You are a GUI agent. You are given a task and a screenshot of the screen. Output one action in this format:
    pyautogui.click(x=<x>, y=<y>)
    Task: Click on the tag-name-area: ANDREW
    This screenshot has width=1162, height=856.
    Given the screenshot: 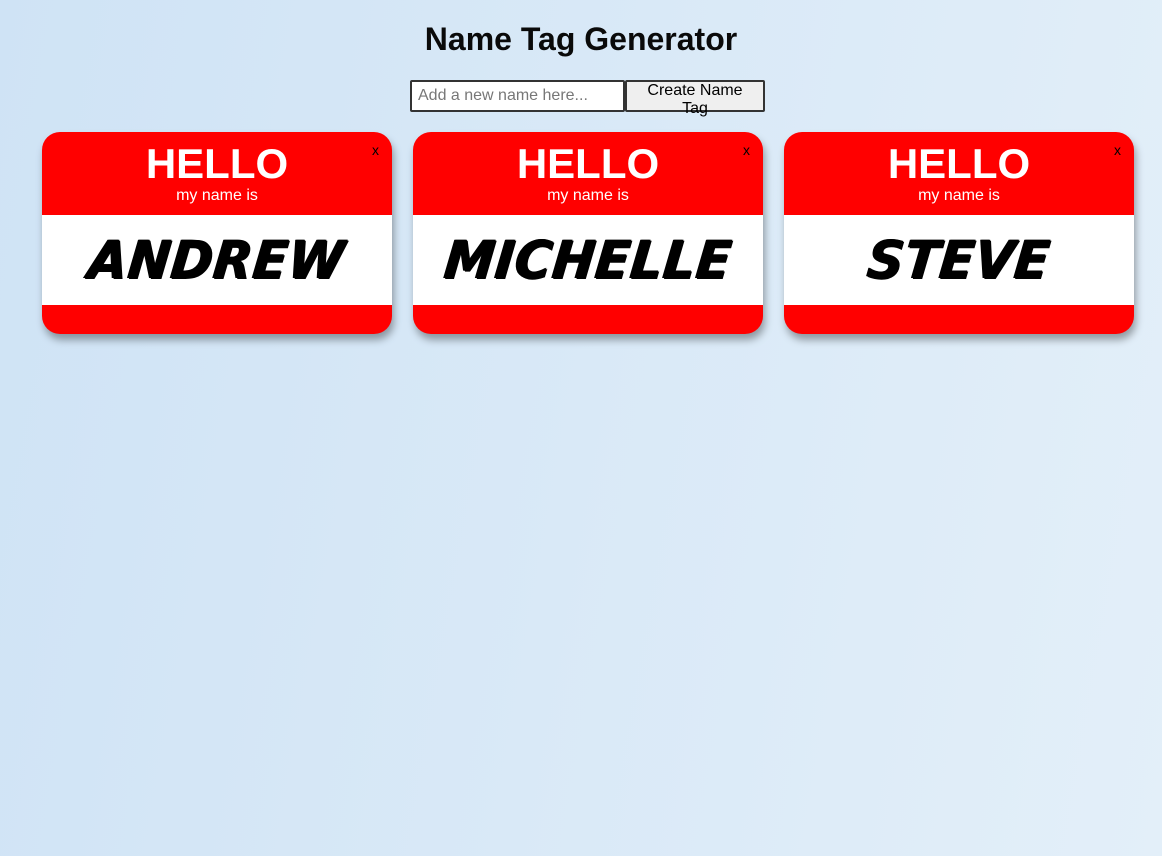 What is the action you would take?
    pyautogui.click(x=217, y=260)
    